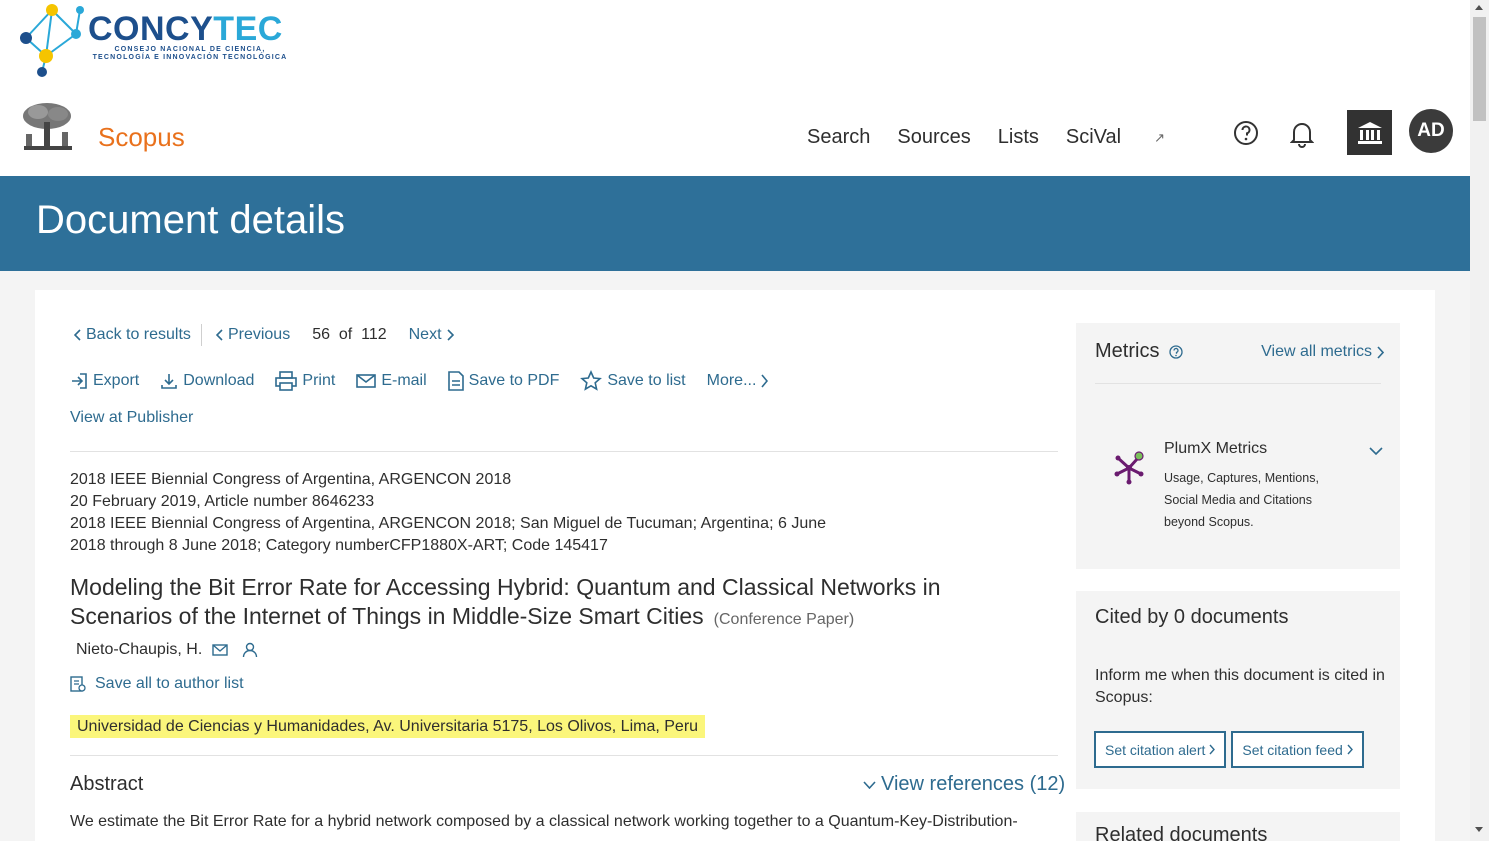 The width and height of the screenshot is (1489, 841). What do you see at coordinates (141, 137) in the screenshot?
I see `scopus-brand: Scopus` at bounding box center [141, 137].